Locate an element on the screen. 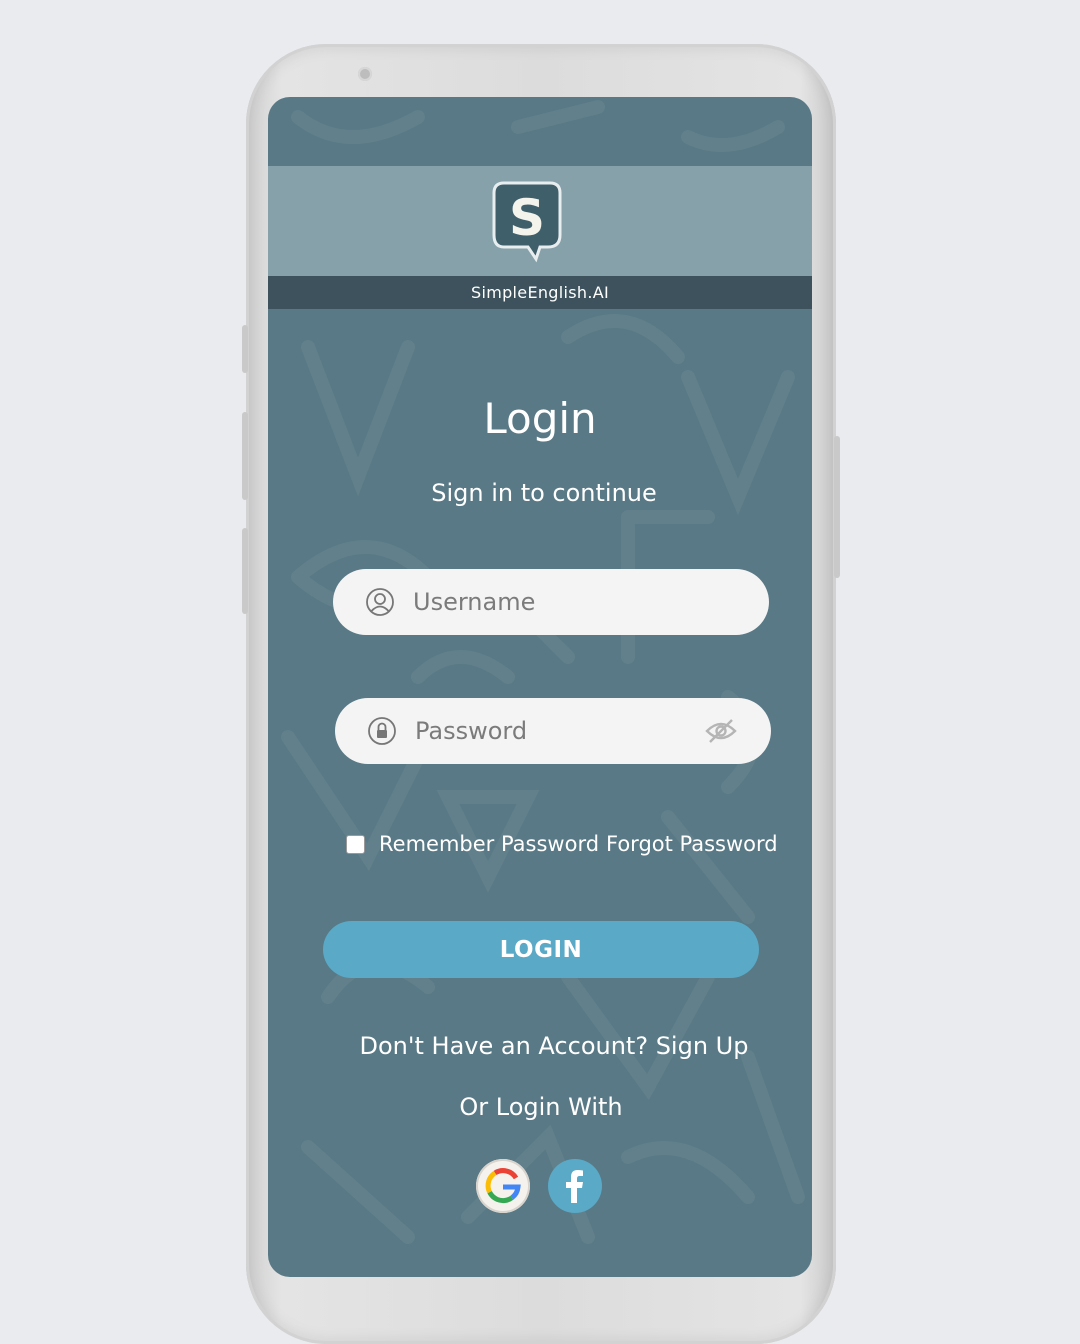 This screenshot has width=1080, height=1344. signup-link: Don't Have an Account? Sign Up is located at coordinates (540, 1046).